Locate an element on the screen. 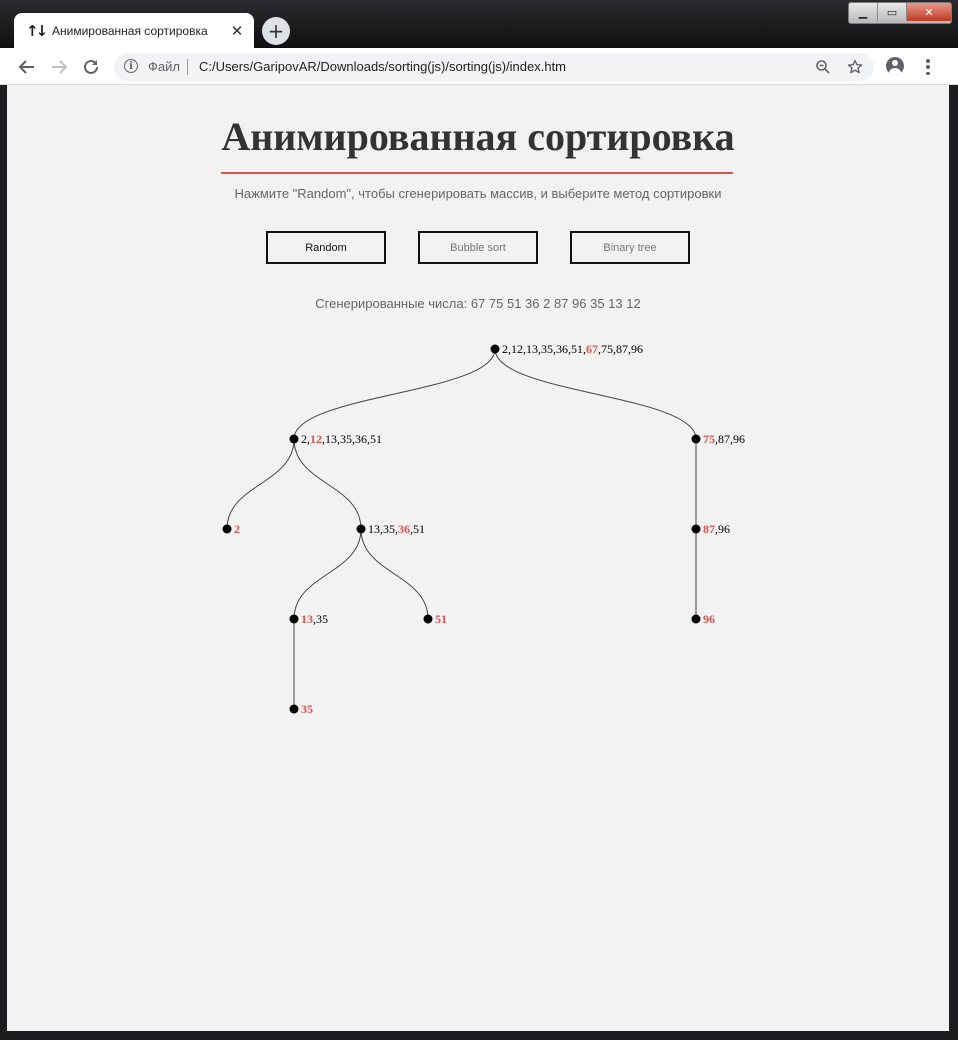 The image size is (958, 1040). maximize-button: ▭ is located at coordinates (892, 12).